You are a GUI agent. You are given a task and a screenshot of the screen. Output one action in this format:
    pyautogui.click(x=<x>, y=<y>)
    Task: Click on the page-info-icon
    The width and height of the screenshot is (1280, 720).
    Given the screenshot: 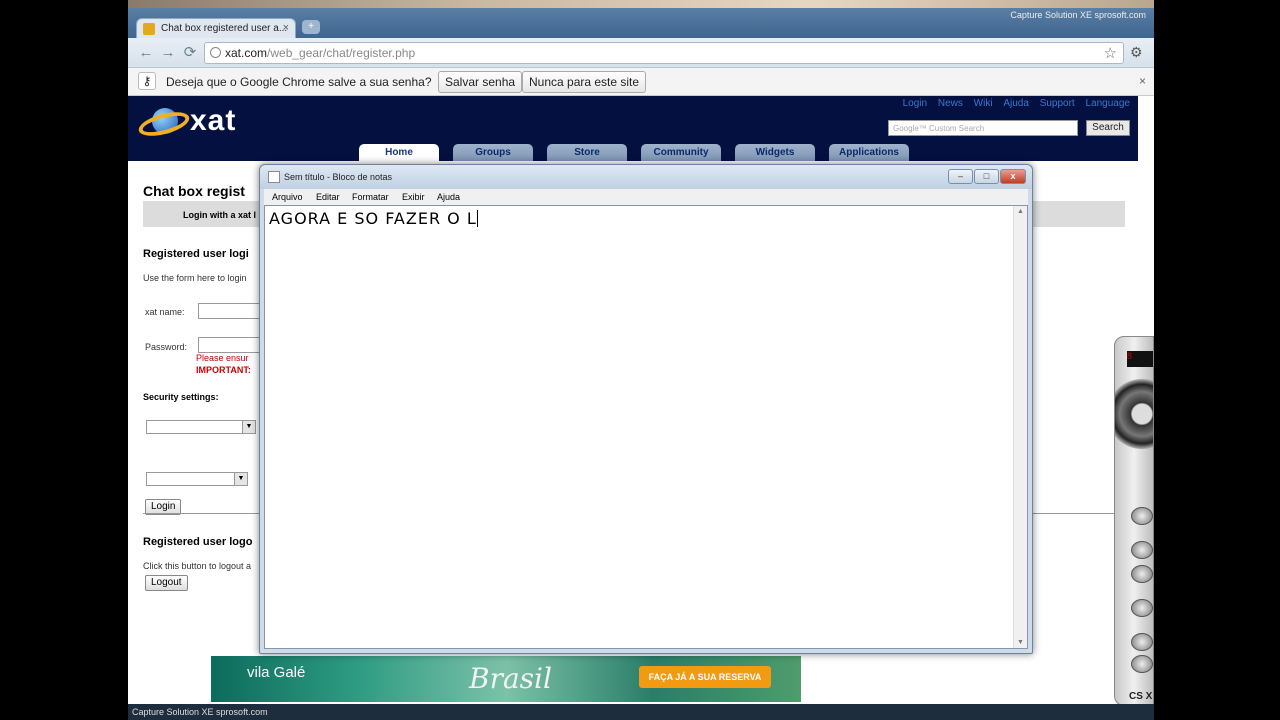 What is the action you would take?
    pyautogui.click(x=215, y=52)
    